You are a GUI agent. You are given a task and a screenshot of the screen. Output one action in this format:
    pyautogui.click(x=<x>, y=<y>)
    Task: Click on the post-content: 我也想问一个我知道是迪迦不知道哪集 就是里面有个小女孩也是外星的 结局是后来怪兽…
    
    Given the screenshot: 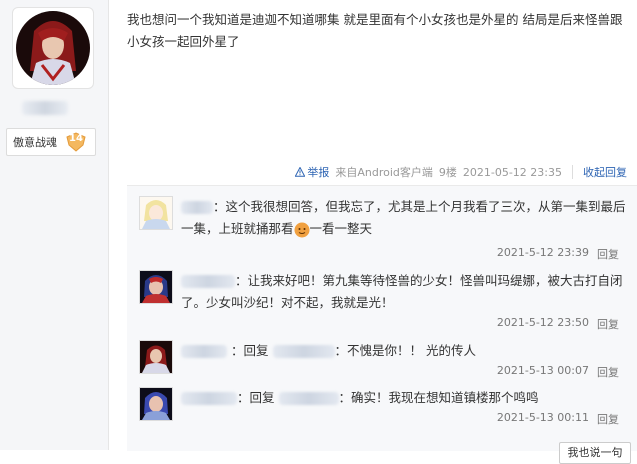 What is the action you would take?
    pyautogui.click(x=375, y=30)
    